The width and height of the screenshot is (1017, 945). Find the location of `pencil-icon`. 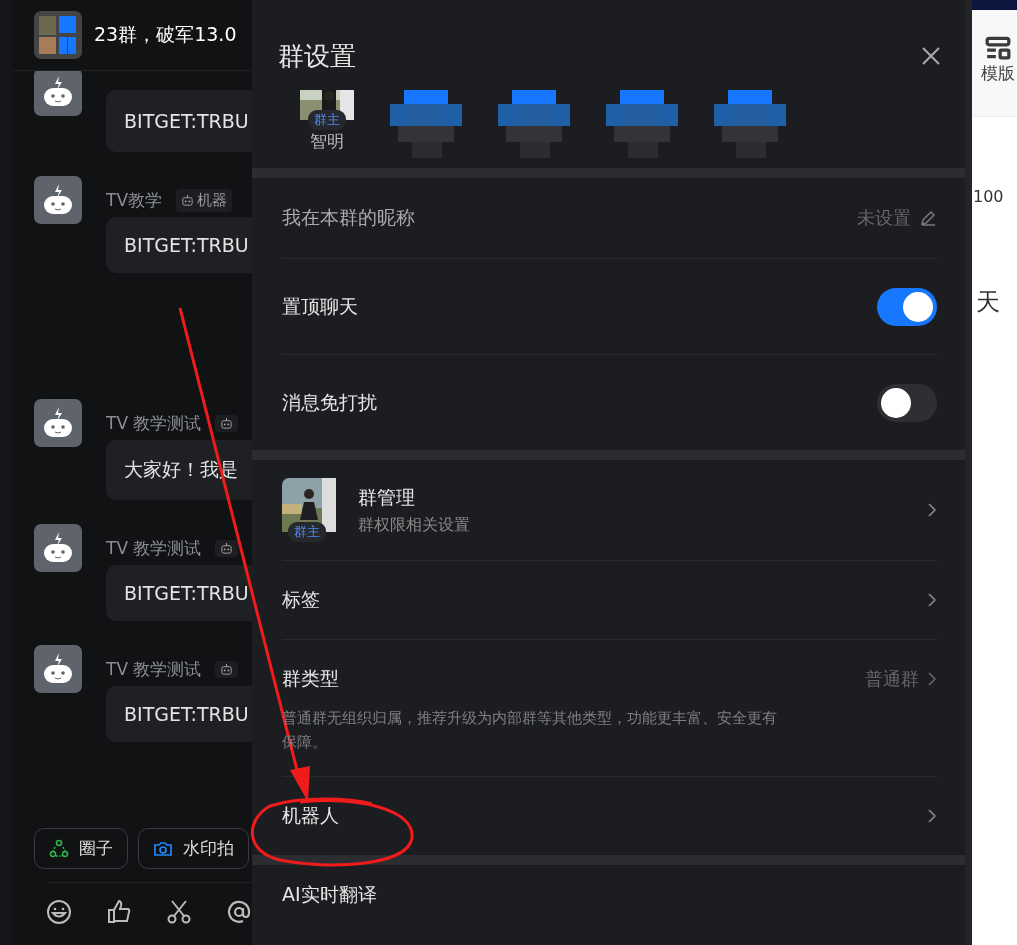

pencil-icon is located at coordinates (928, 218).